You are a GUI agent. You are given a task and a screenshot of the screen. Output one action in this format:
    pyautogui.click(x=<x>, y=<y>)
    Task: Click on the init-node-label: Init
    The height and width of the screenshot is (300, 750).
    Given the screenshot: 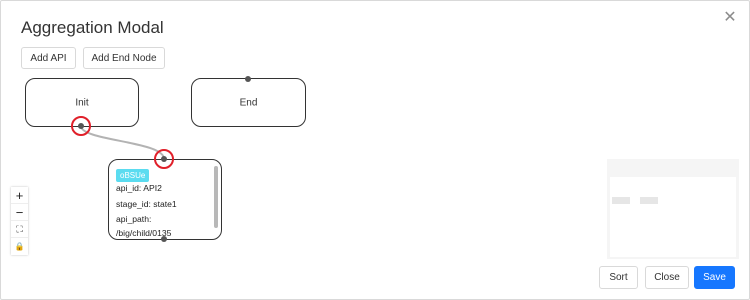 What is the action you would take?
    pyautogui.click(x=82, y=102)
    